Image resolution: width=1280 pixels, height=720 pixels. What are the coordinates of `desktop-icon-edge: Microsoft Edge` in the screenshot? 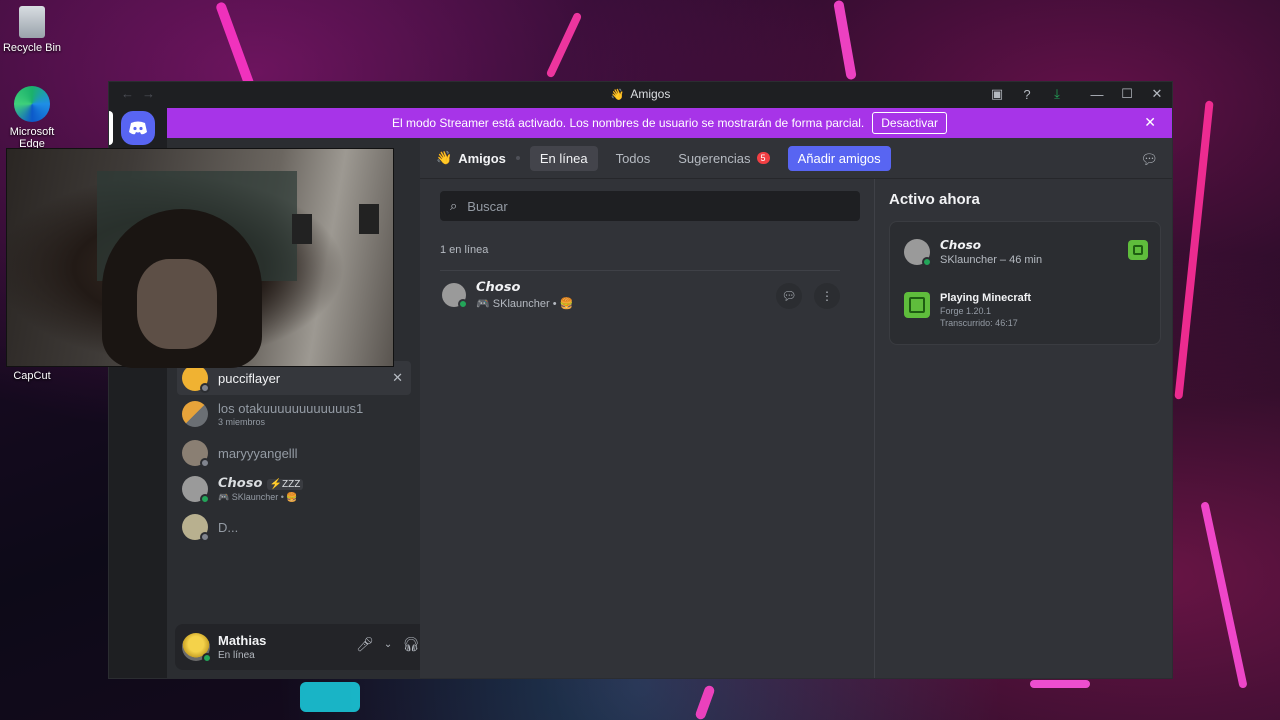 It's located at (32, 118).